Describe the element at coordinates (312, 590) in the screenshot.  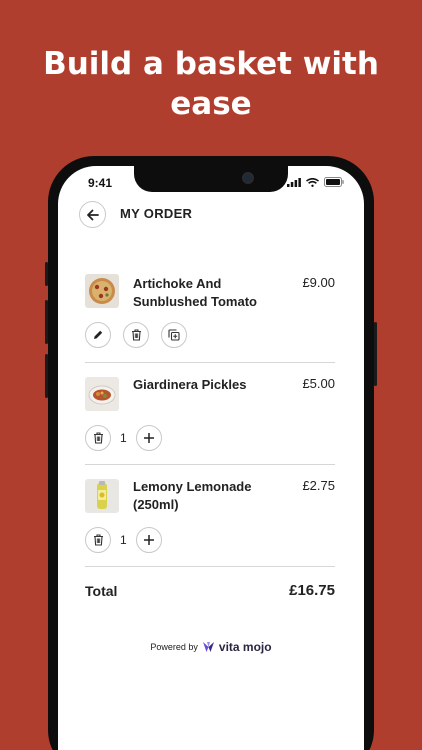
I see `total-value: £16.75` at that location.